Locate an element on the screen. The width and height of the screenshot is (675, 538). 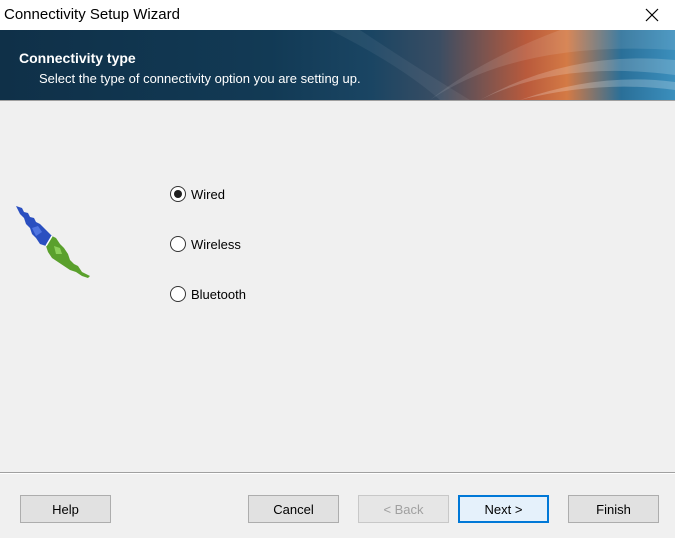
radio-bluetooth is located at coordinates (178, 294).